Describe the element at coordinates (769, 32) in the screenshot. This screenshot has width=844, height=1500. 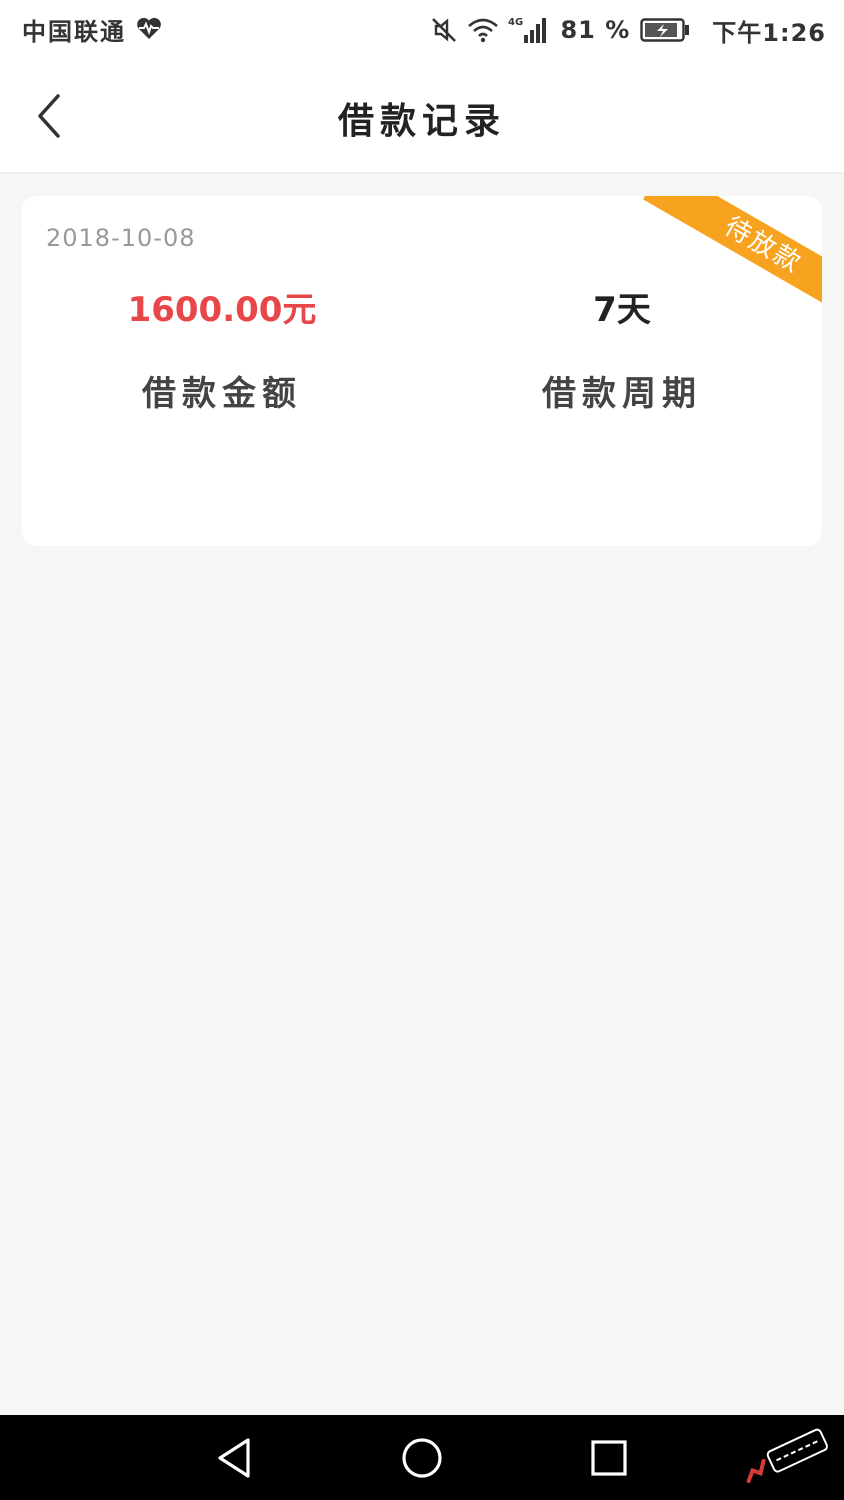
I see `clock-time: 下午1:26` at that location.